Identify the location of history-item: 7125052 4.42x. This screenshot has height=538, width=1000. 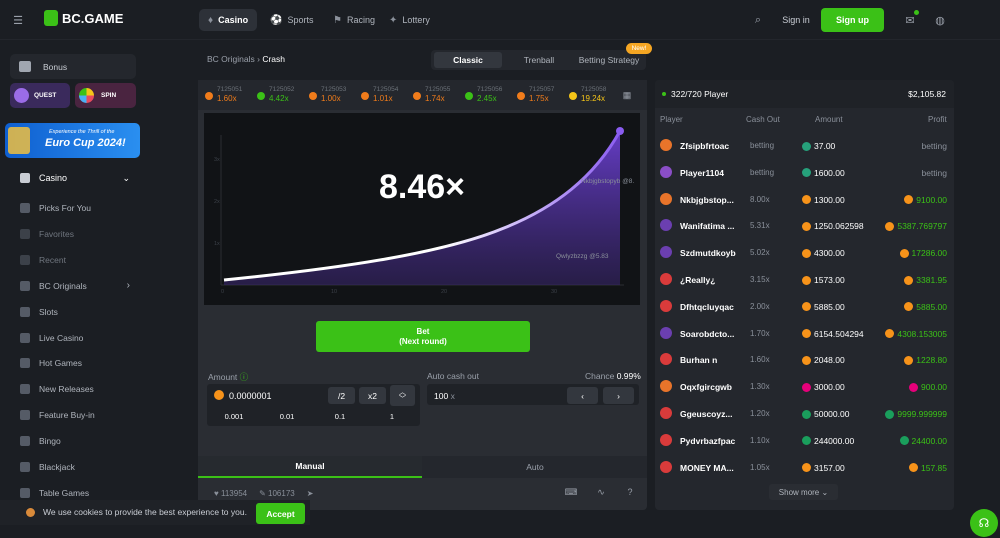
(276, 95).